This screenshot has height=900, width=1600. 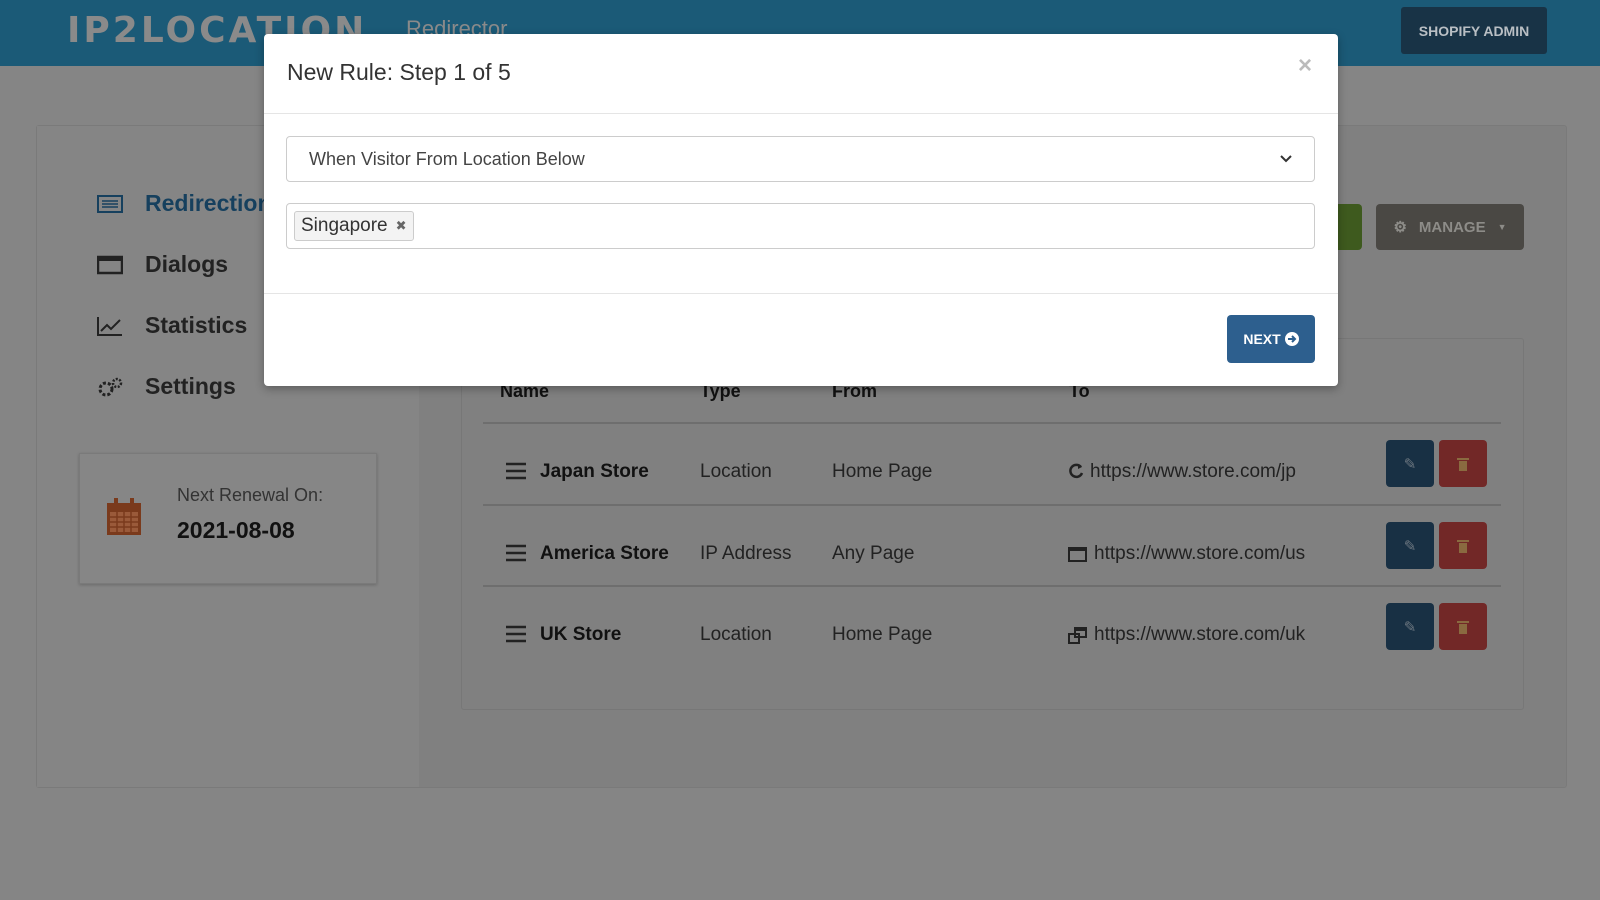 What do you see at coordinates (399, 72) in the screenshot?
I see `modal-title: New Rule: Step 1 of 5` at bounding box center [399, 72].